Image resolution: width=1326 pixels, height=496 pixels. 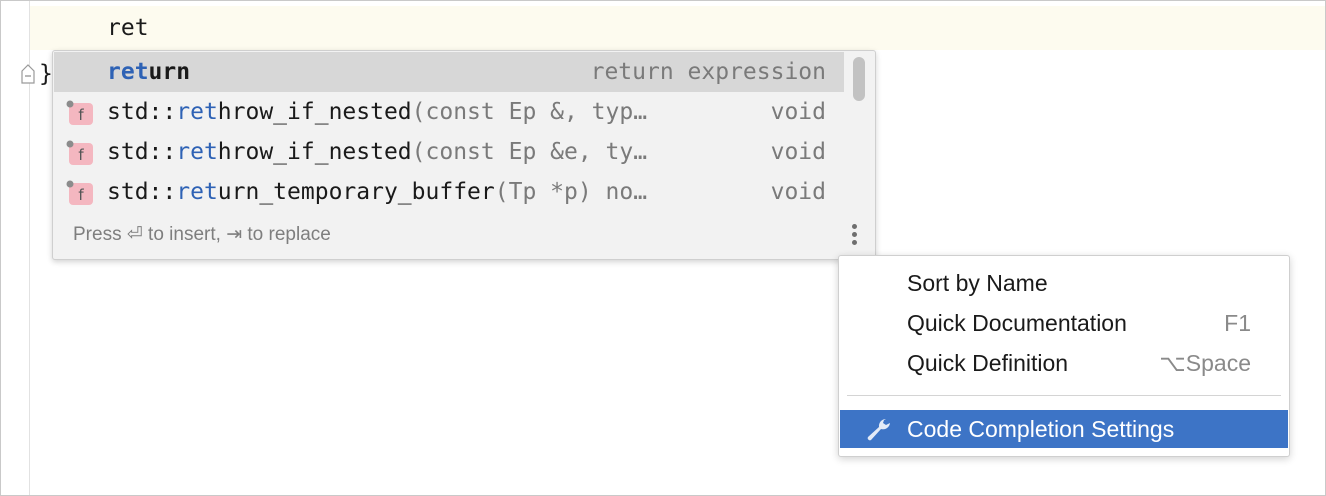 I want to click on menu-item-code-completion-settings: Code Completion Settings, so click(x=1064, y=429).